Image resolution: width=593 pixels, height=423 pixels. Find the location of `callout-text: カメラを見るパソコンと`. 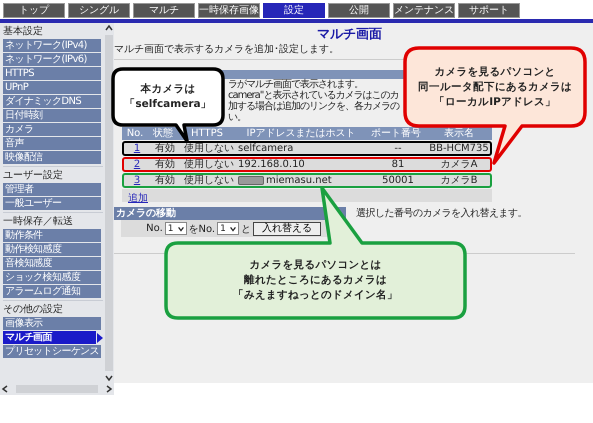

callout-text: カメラを見るパソコンと is located at coordinates (495, 72).